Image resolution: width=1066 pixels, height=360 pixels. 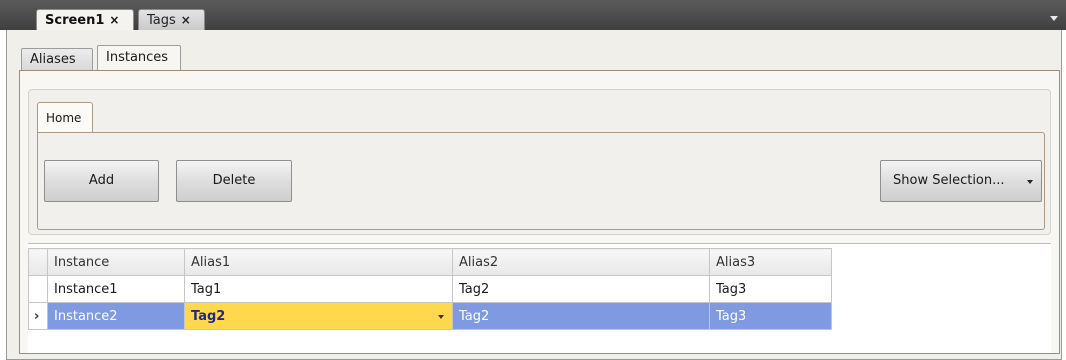 What do you see at coordinates (65, 117) in the screenshot?
I see `ribbon-tab-home: Home` at bounding box center [65, 117].